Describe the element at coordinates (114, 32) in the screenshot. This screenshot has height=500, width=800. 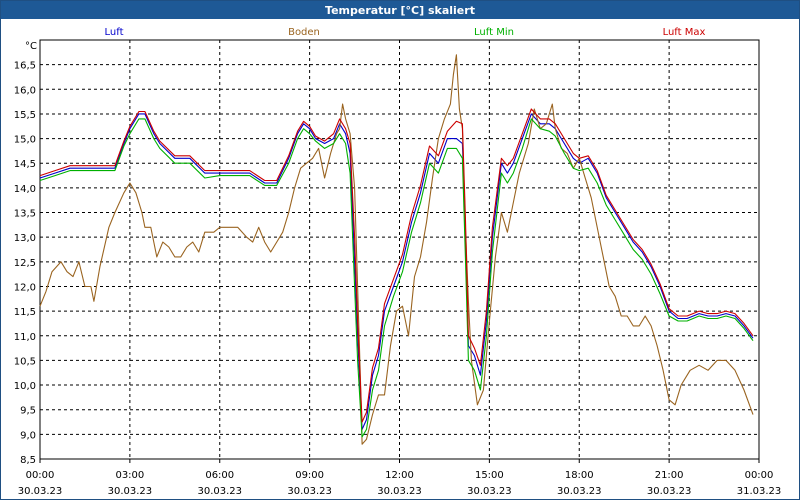
I see `legend-entry: Luft` at that location.